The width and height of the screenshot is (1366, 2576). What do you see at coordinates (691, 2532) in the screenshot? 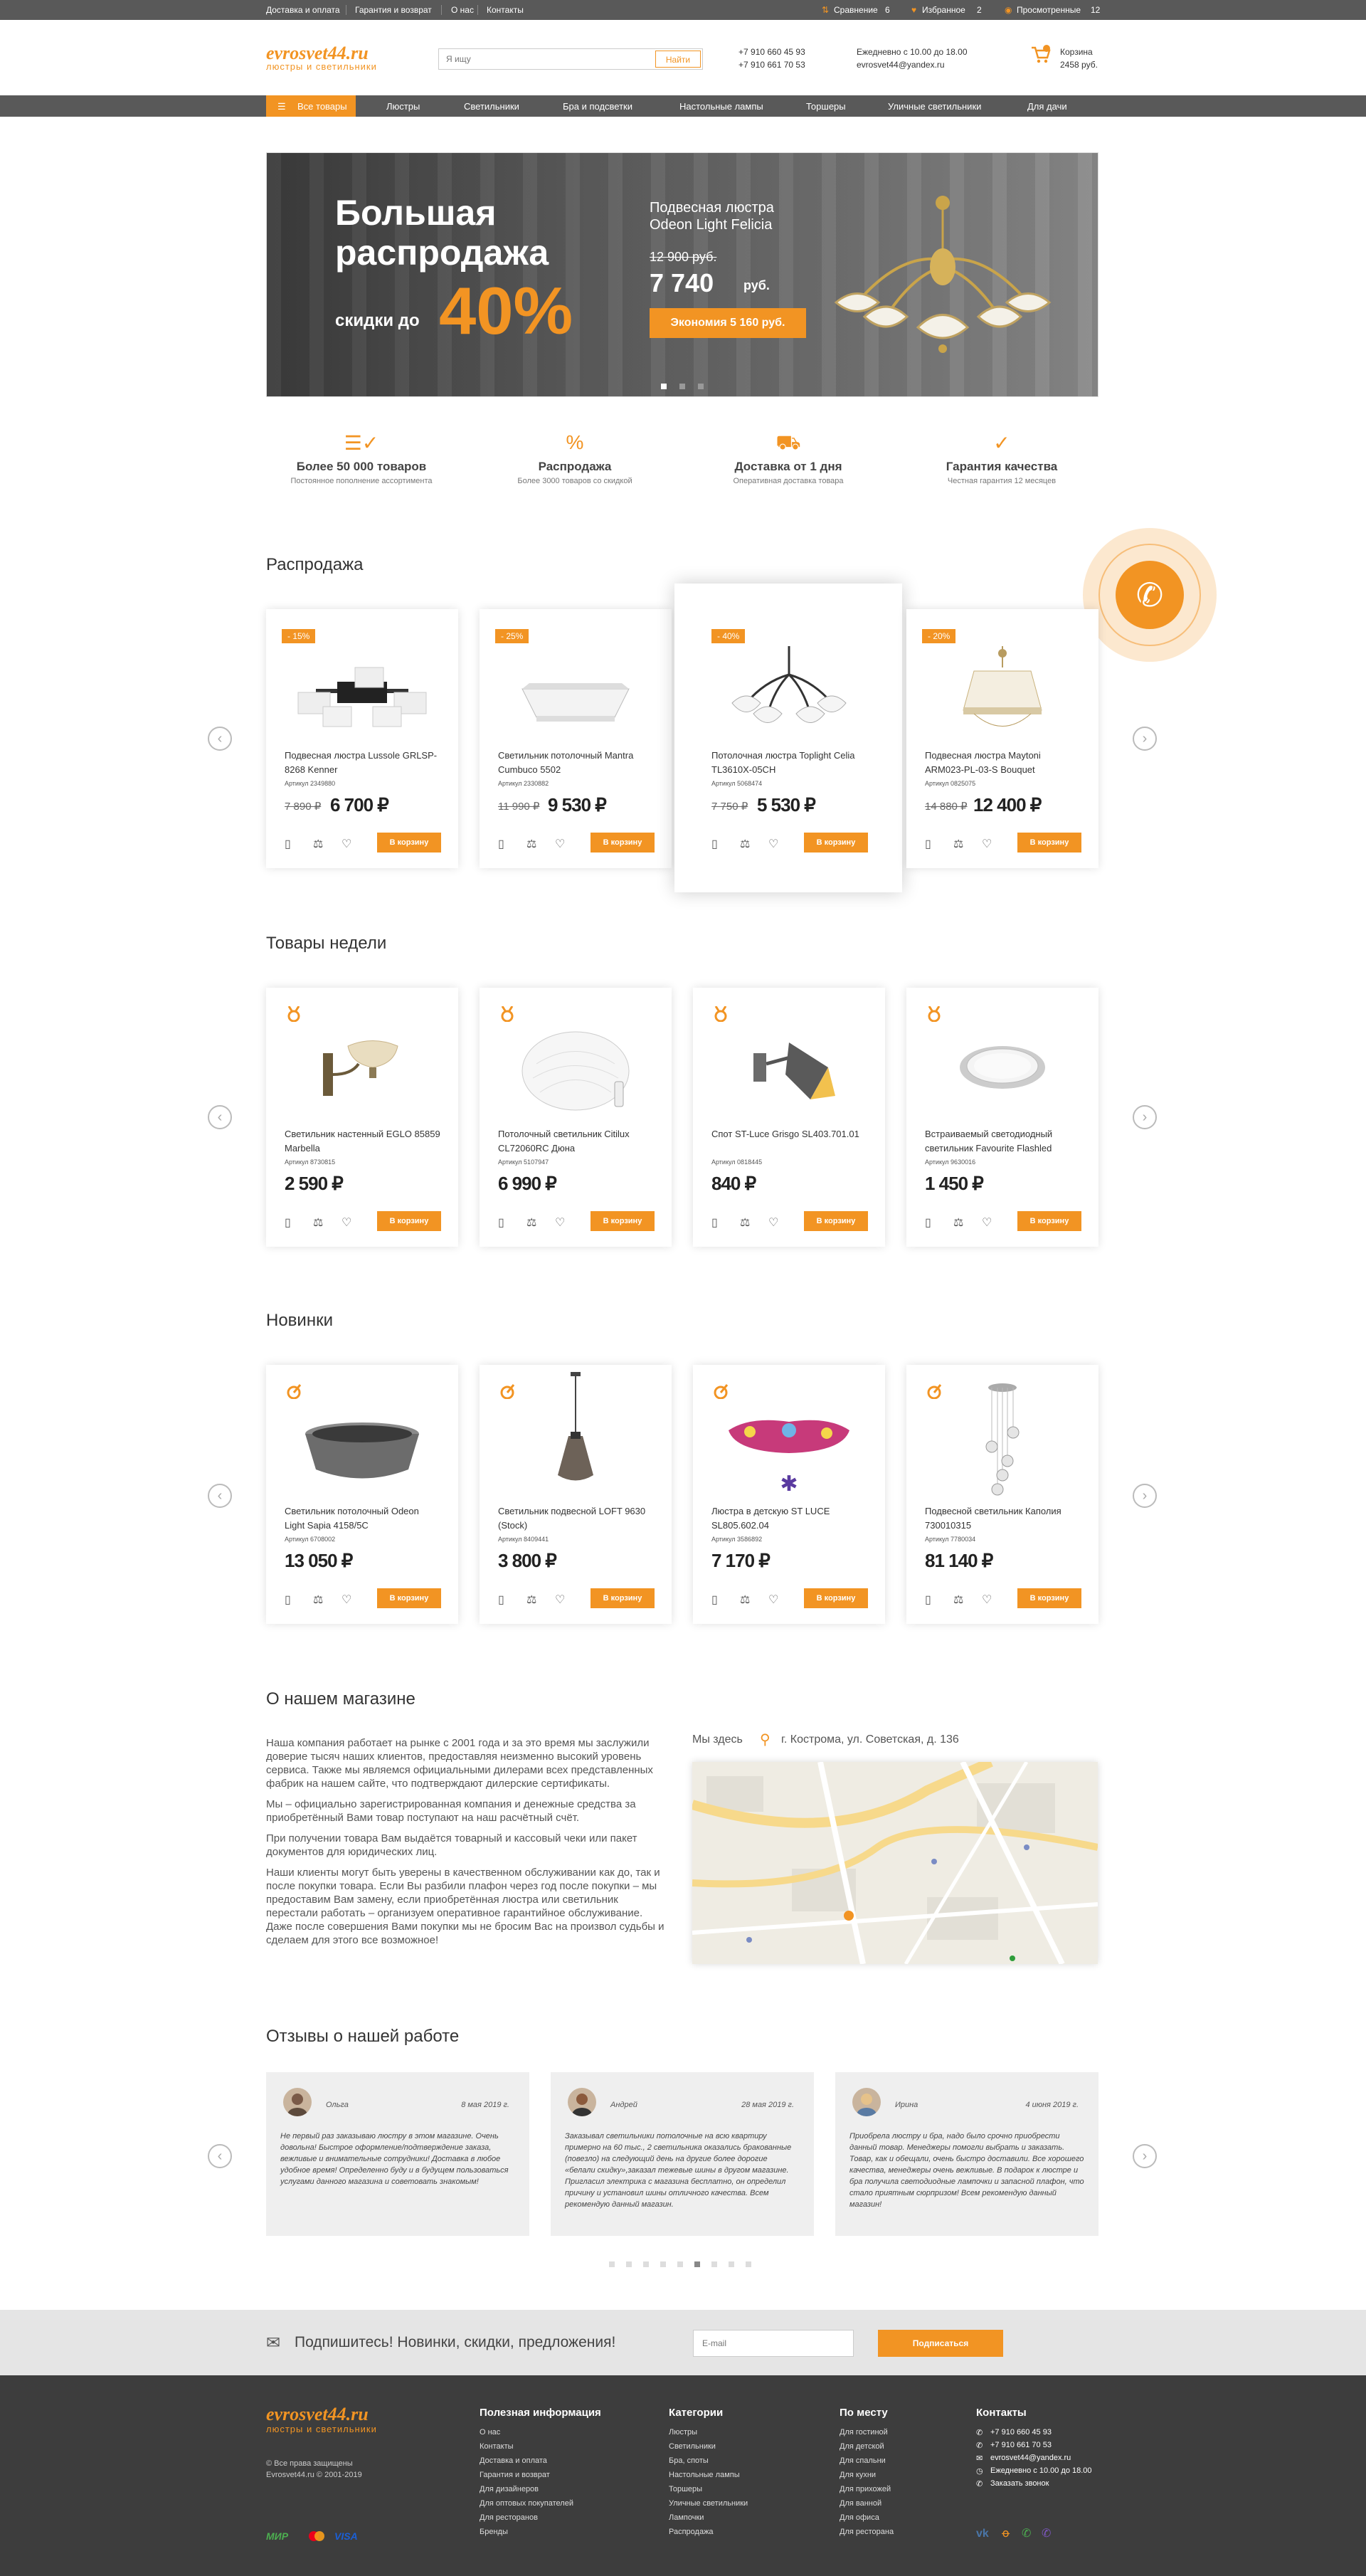
I see `footer-link: Распродажа` at bounding box center [691, 2532].